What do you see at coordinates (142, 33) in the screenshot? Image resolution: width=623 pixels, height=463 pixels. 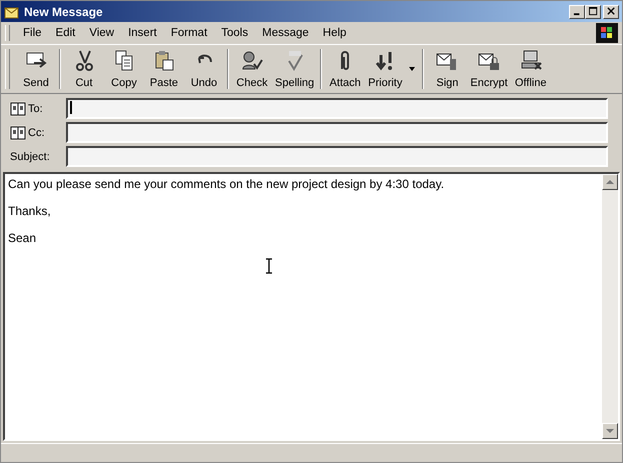 I see `menu-item: Insert` at bounding box center [142, 33].